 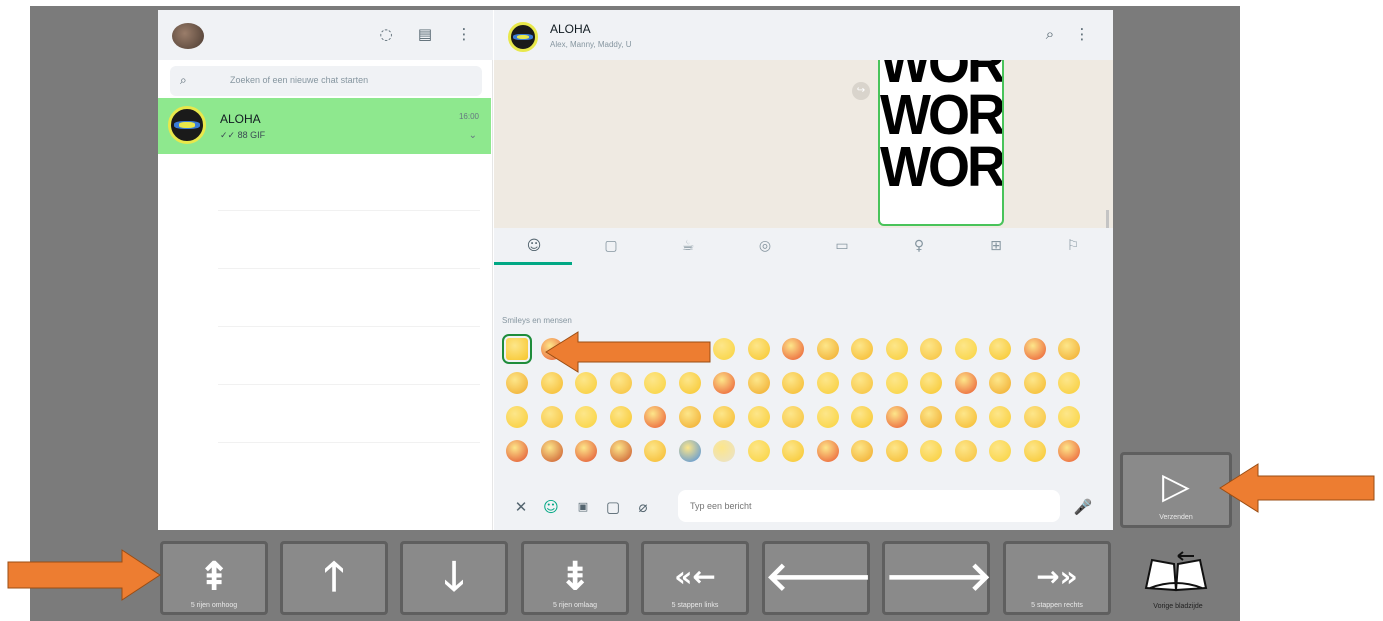 I want to click on sticker-icon: ▢, so click(x=613, y=507).